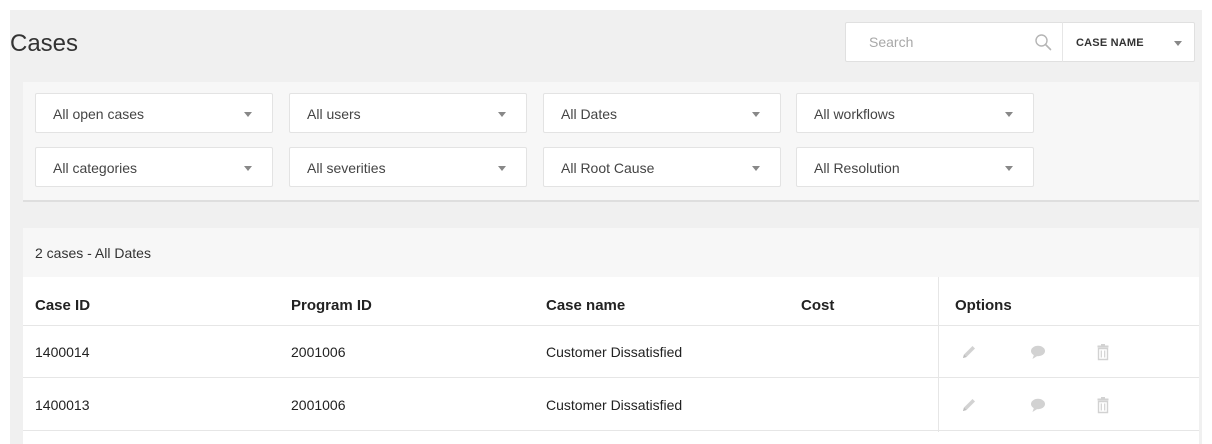 The image size is (1212, 444). Describe the element at coordinates (662, 167) in the screenshot. I see `filter-root-cause-dropdown: All Root Cause` at that location.